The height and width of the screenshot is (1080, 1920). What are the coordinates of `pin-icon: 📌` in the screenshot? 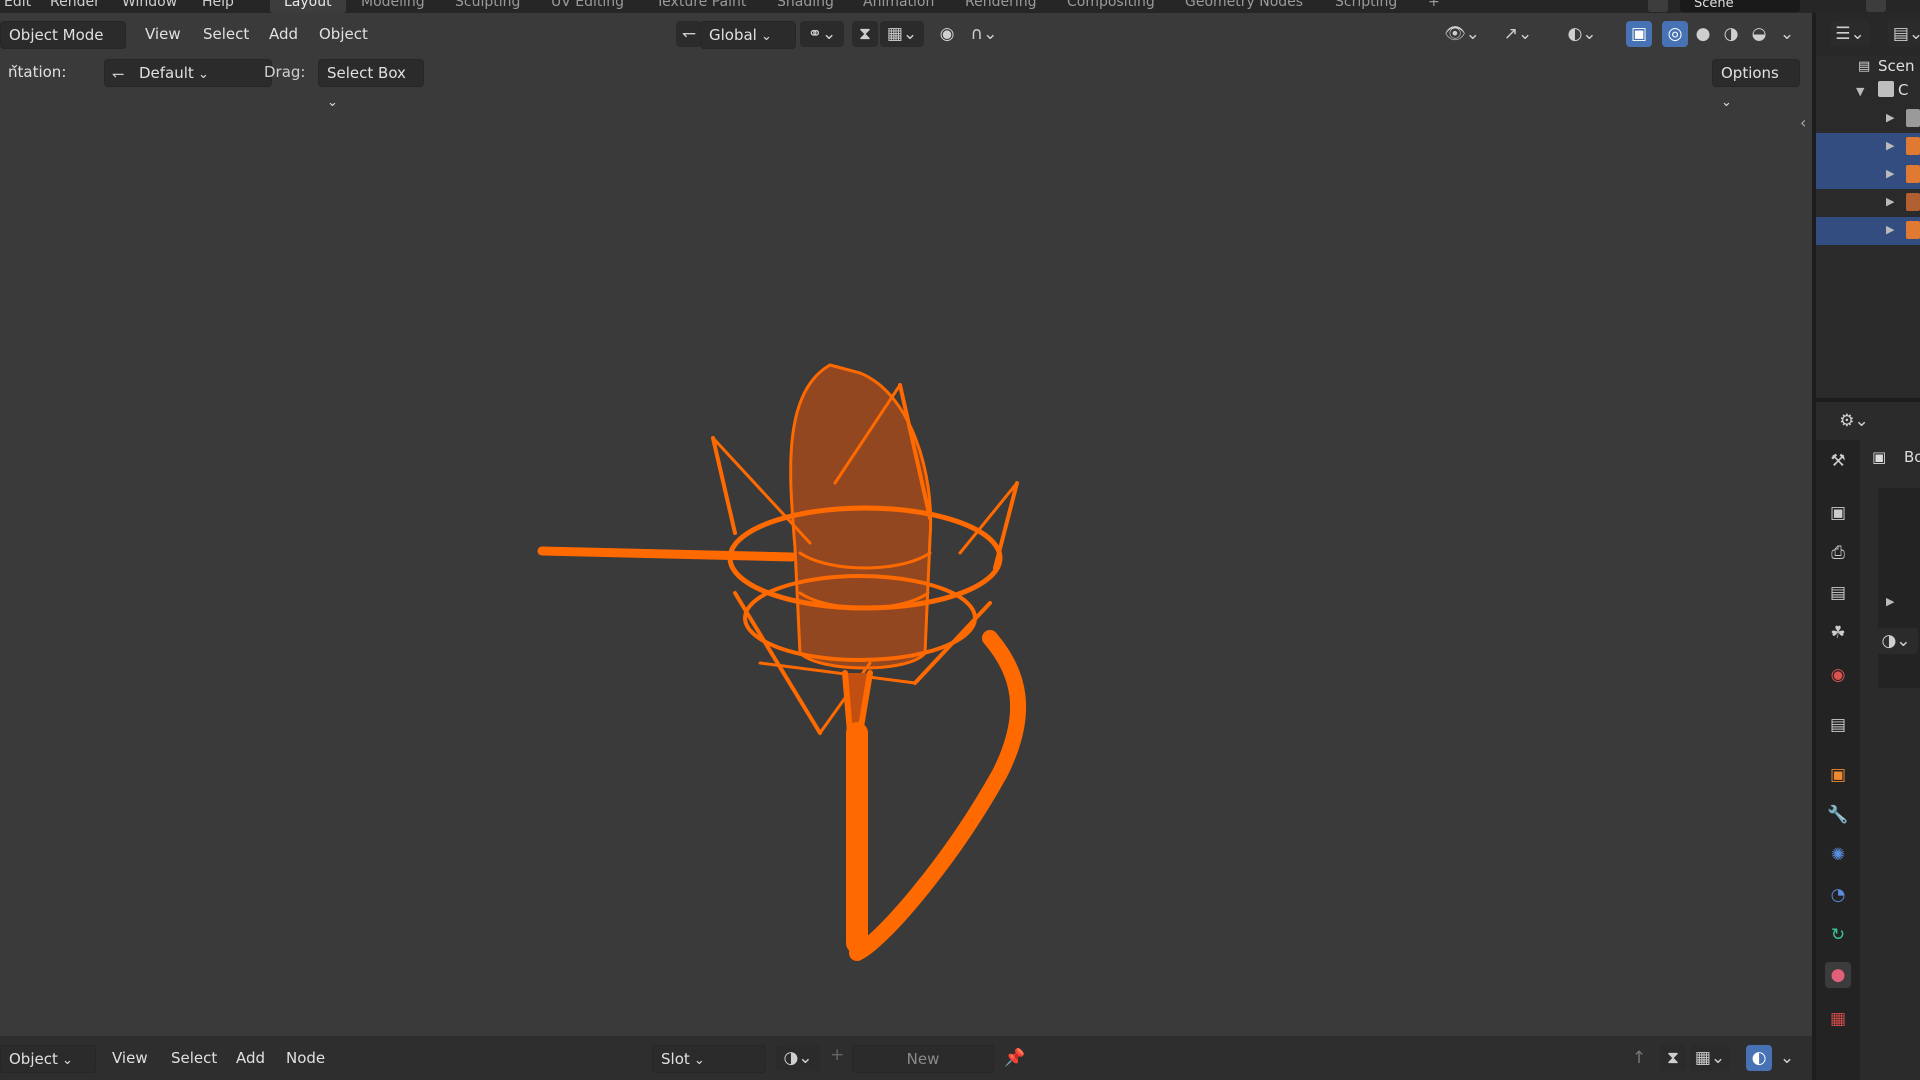 It's located at (1015, 1058).